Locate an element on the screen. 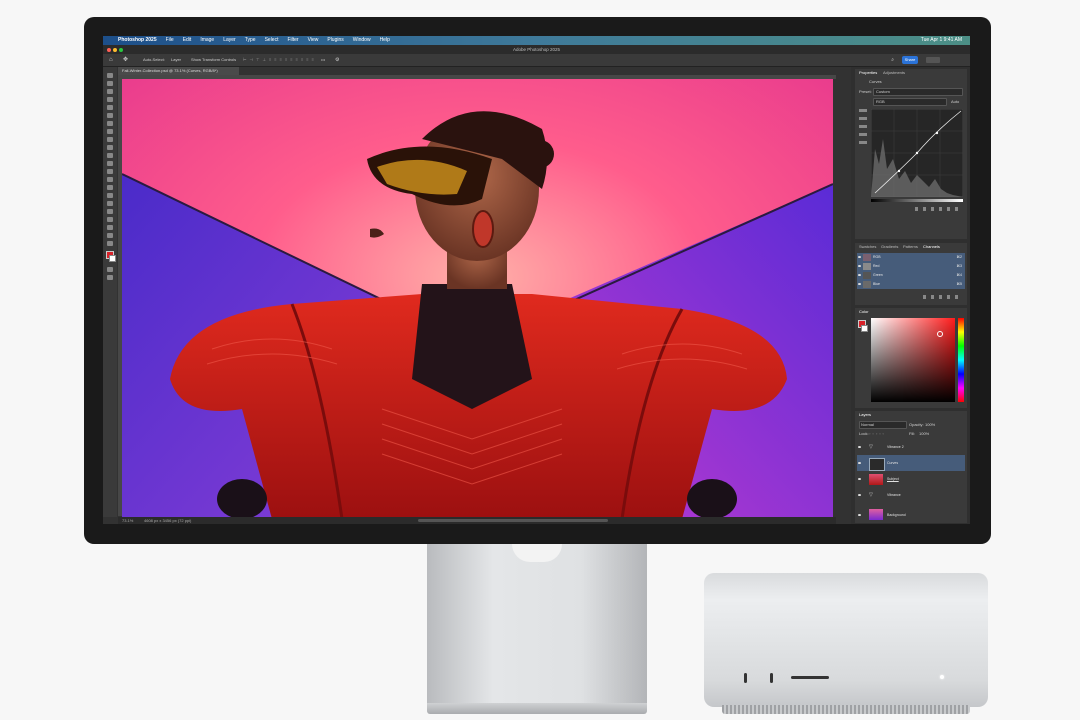  zoom-level: 73.1% is located at coordinates (127, 520).